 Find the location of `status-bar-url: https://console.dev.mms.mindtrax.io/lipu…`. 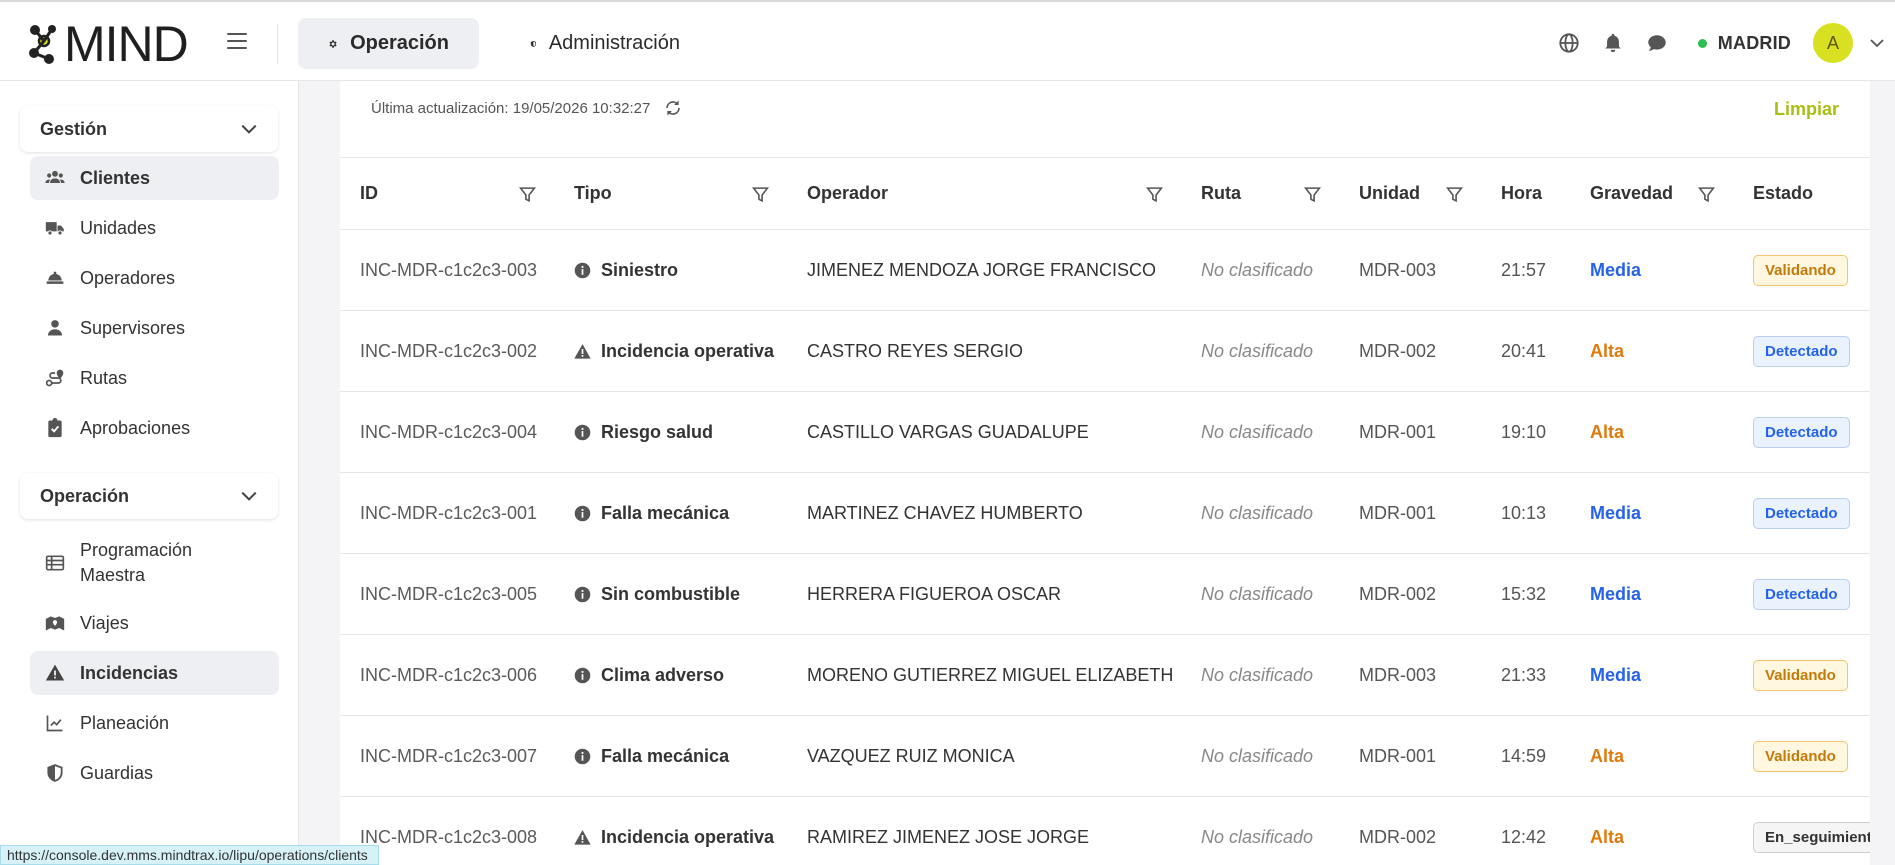

status-bar-url: https://console.dev.mms.mindtrax.io/lipu… is located at coordinates (189, 855).